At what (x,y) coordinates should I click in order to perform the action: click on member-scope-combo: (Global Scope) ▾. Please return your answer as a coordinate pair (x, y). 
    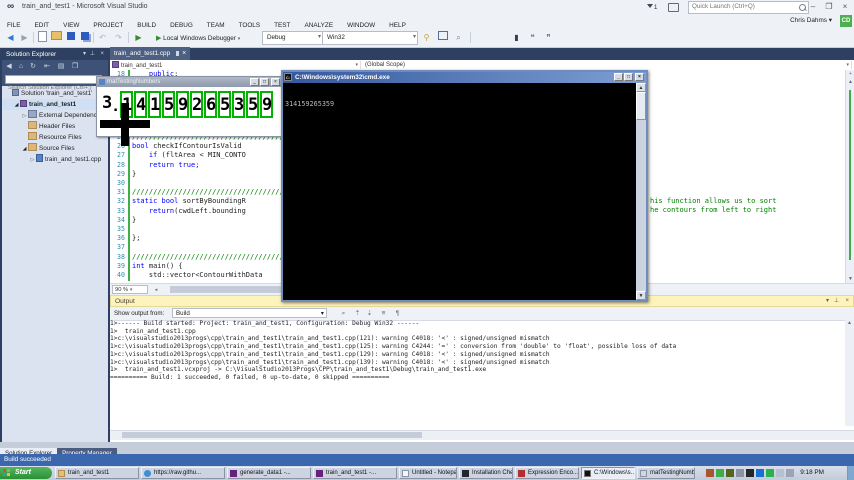
    Looking at the image, I should click on (606, 65).